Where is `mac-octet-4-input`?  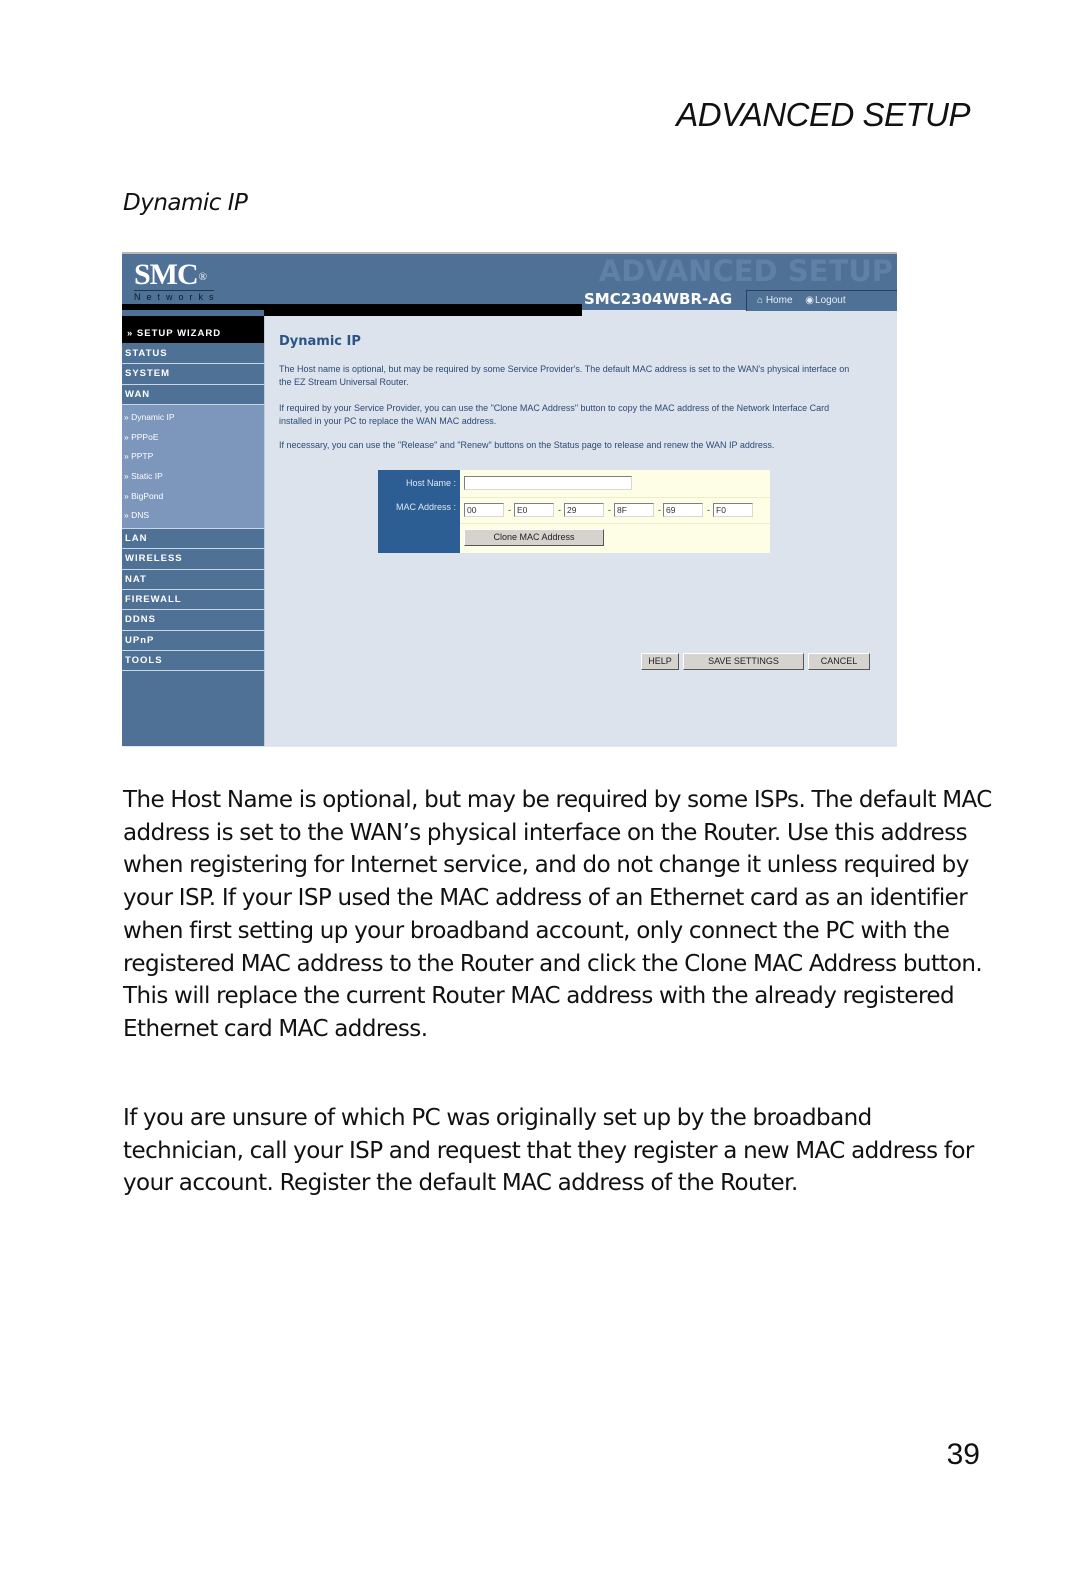
mac-octet-4-input is located at coordinates (634, 510).